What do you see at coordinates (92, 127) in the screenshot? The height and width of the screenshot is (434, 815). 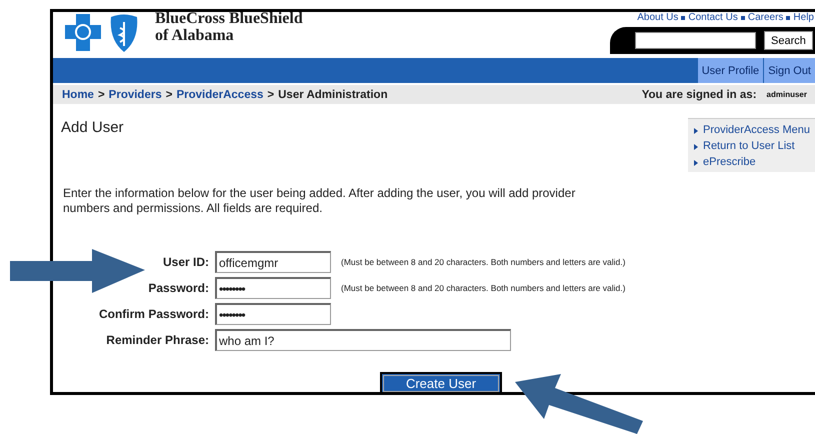 I see `page-title: Add User` at bounding box center [92, 127].